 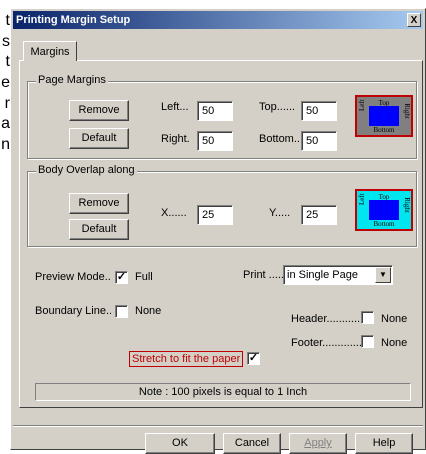 What do you see at coordinates (319, 215) in the screenshot?
I see `y-overlap-input: 25` at bounding box center [319, 215].